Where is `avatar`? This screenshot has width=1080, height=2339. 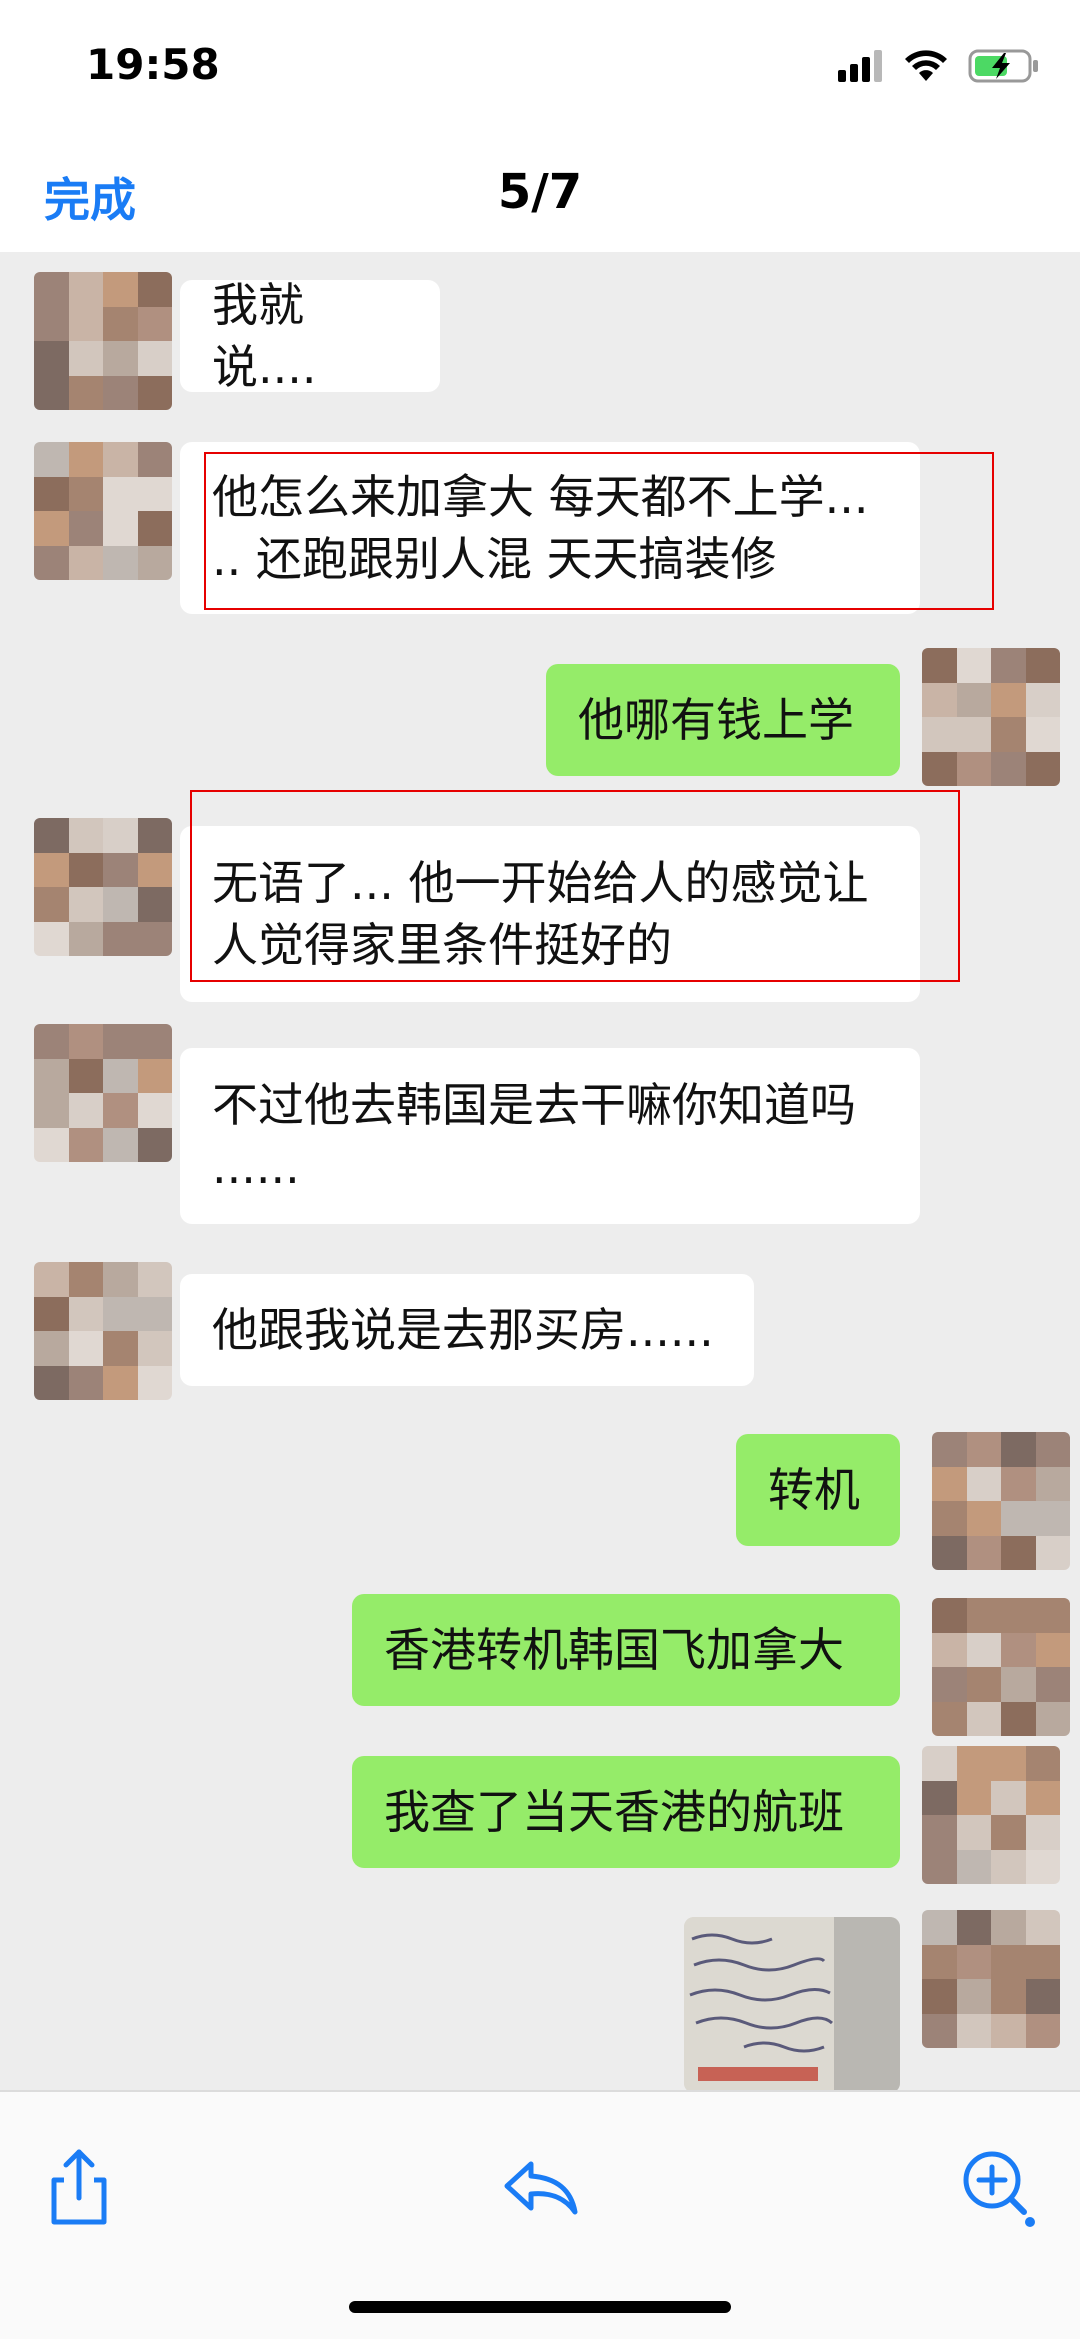
avatar is located at coordinates (103, 1331).